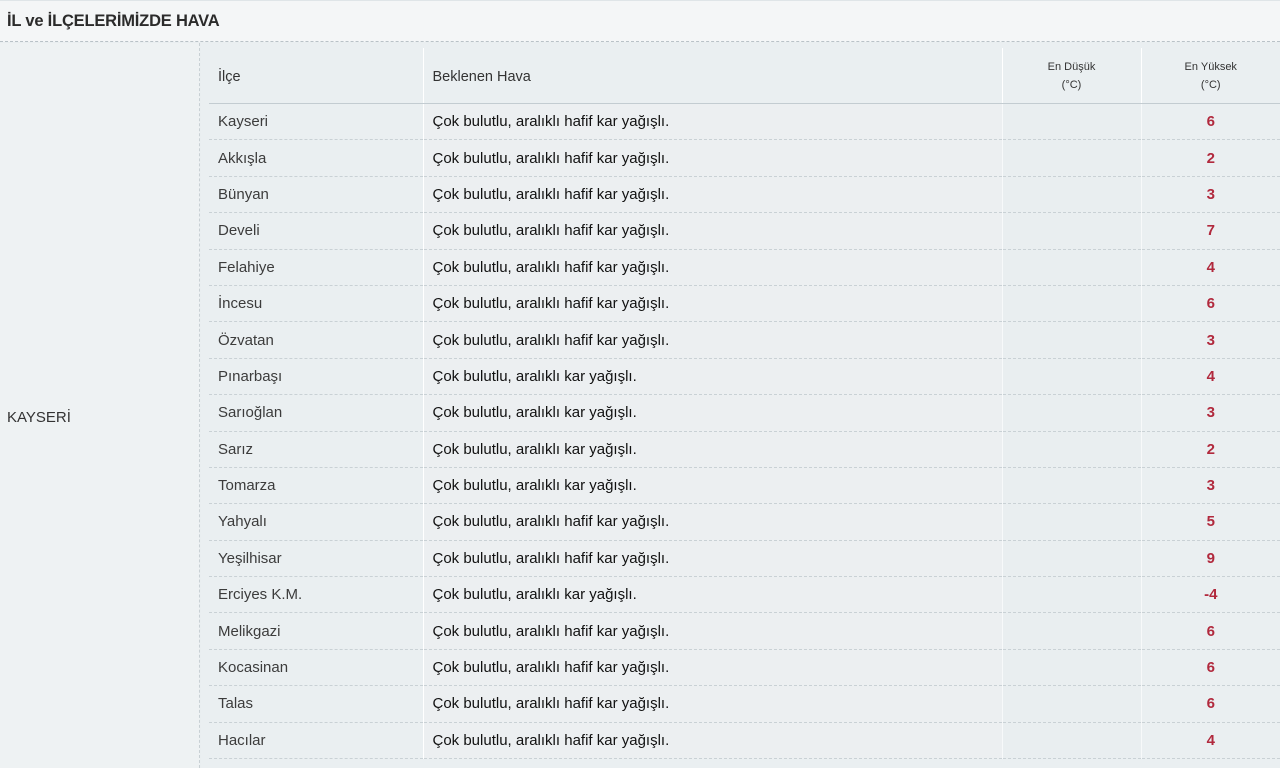 The image size is (1280, 768). I want to click on district-cell: Yahyalı, so click(316, 522).